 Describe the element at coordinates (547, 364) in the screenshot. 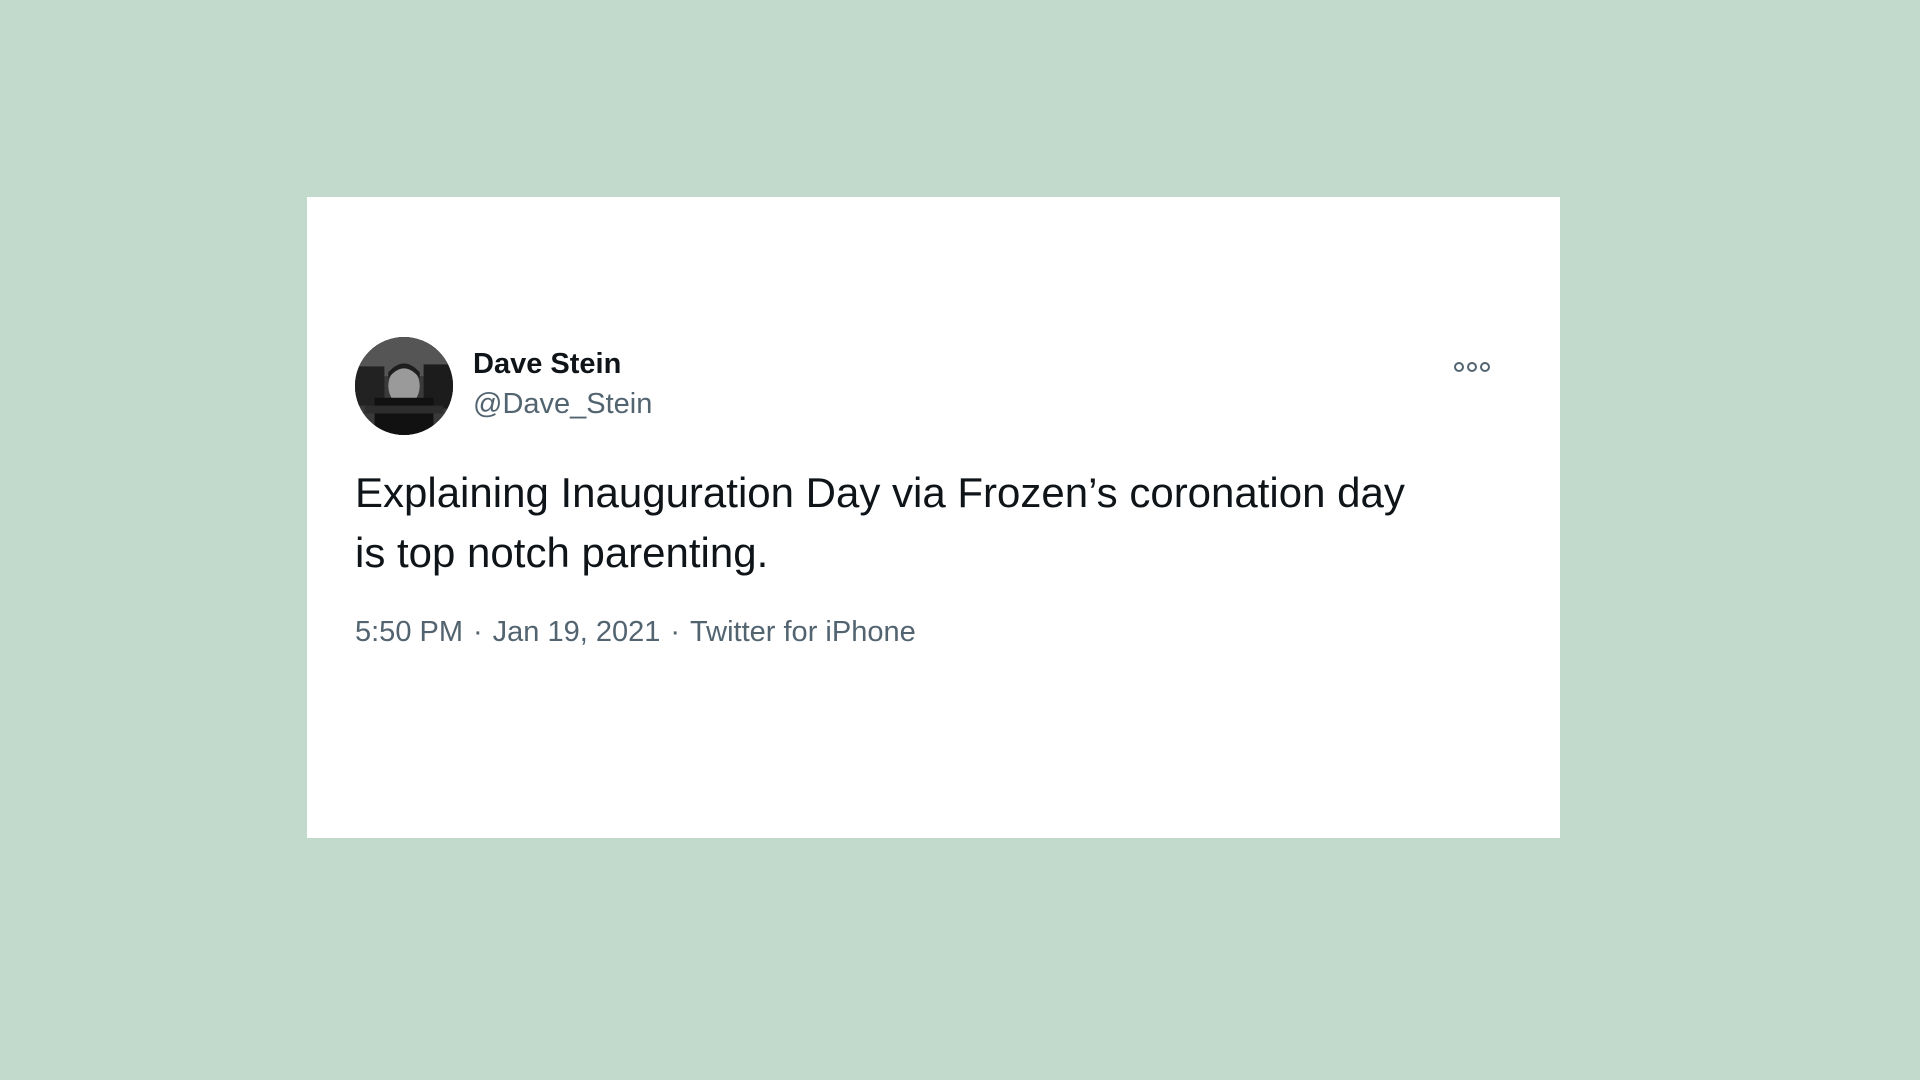

I see `display-name: Dave Stein` at that location.